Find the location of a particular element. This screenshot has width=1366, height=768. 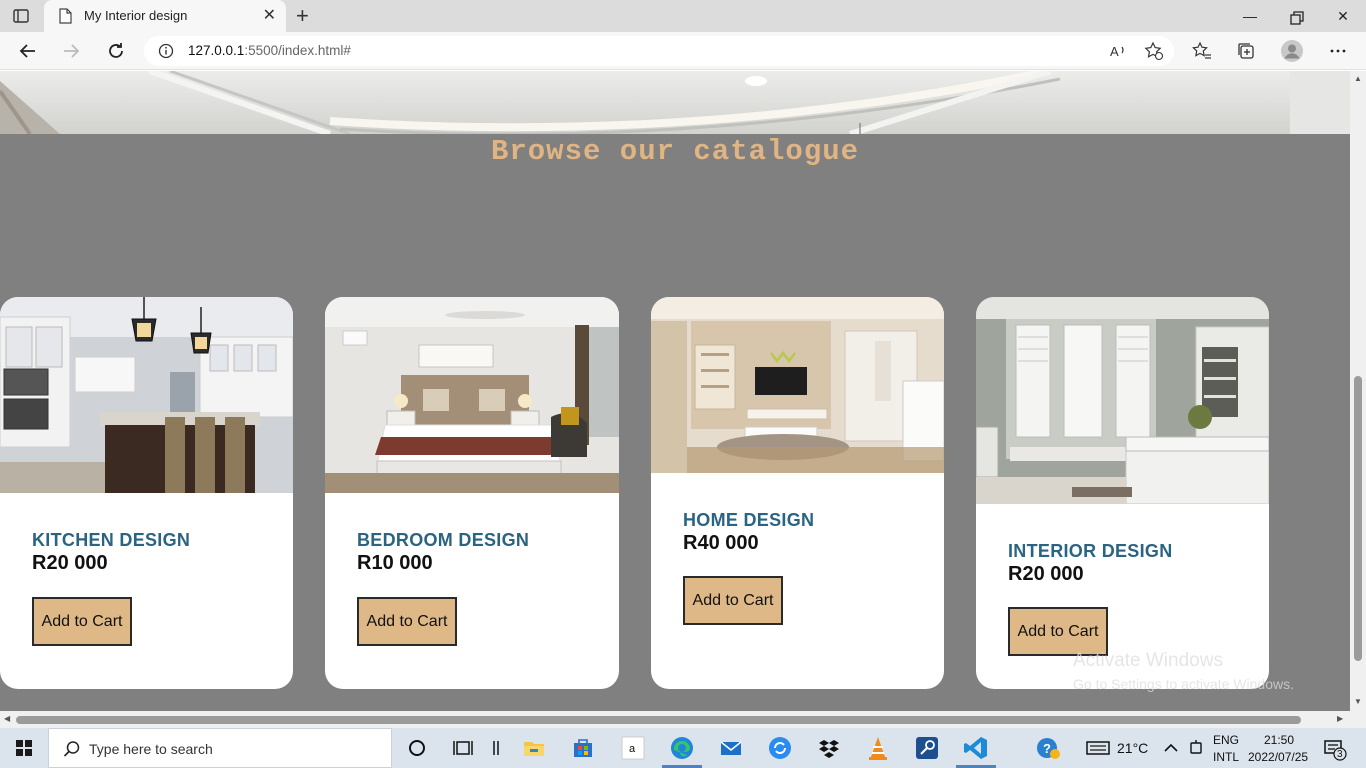

kitchen-photo is located at coordinates (146, 395).